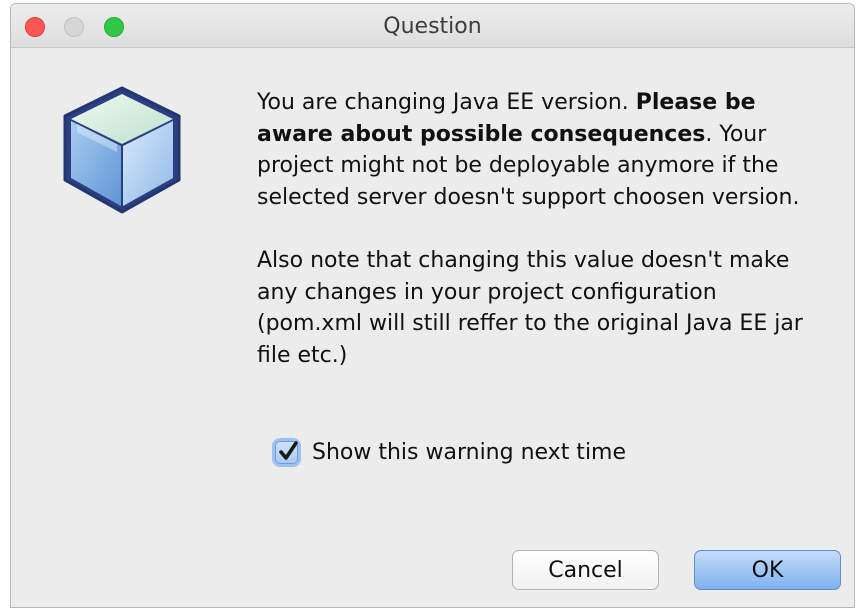 This screenshot has height=611, width=857. What do you see at coordinates (767, 570) in the screenshot?
I see `ok-button: OK` at bounding box center [767, 570].